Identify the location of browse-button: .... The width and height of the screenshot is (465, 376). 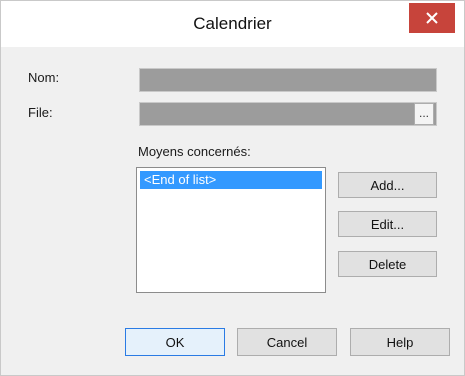
(424, 114).